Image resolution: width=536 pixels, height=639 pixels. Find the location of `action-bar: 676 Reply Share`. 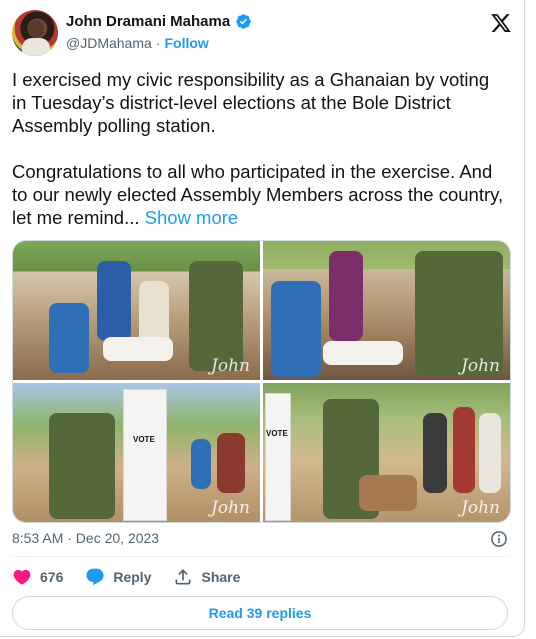

action-bar: 676 Reply Share is located at coordinates (137, 577).